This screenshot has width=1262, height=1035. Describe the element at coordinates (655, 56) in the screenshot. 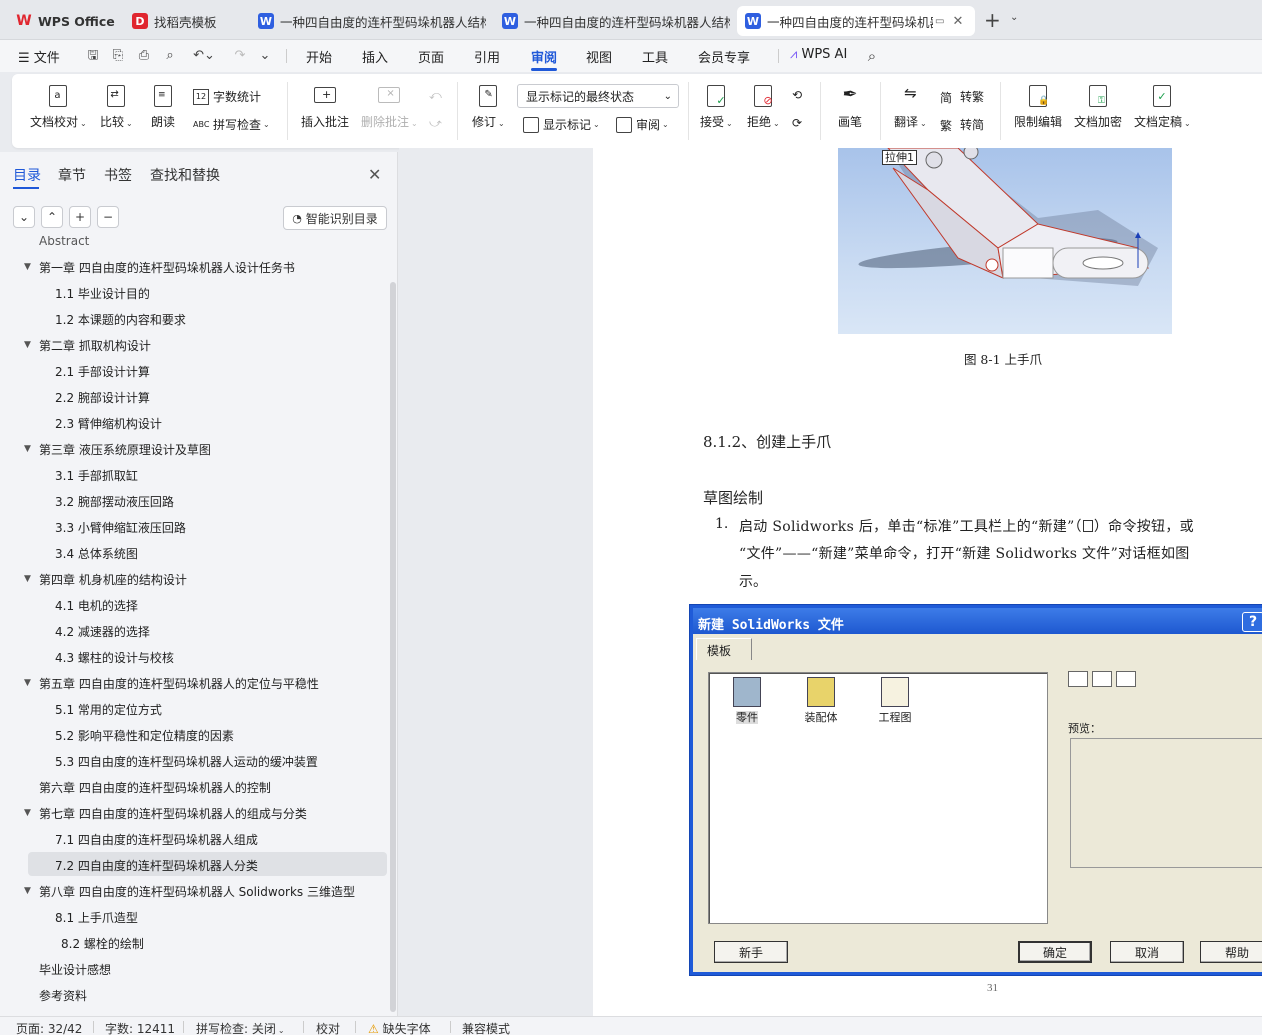

I see `menu-tools: 工具` at that location.